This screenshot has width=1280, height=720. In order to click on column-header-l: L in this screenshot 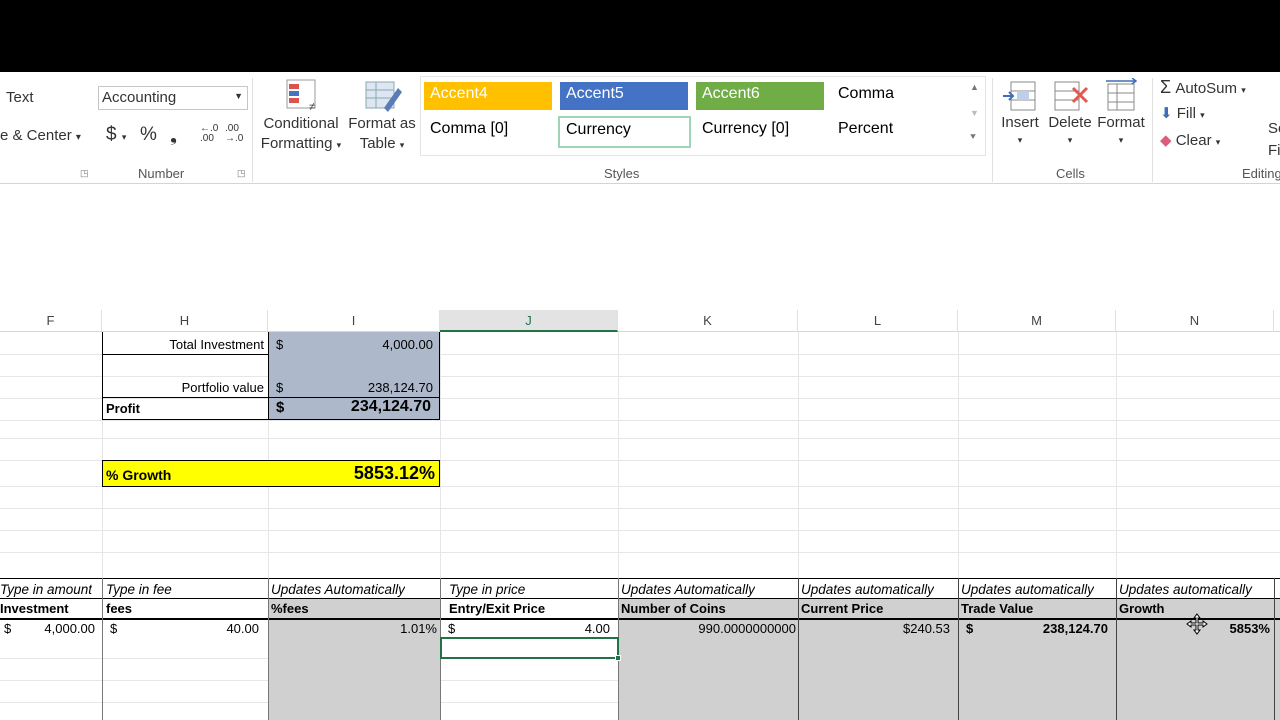, I will do `click(878, 321)`.